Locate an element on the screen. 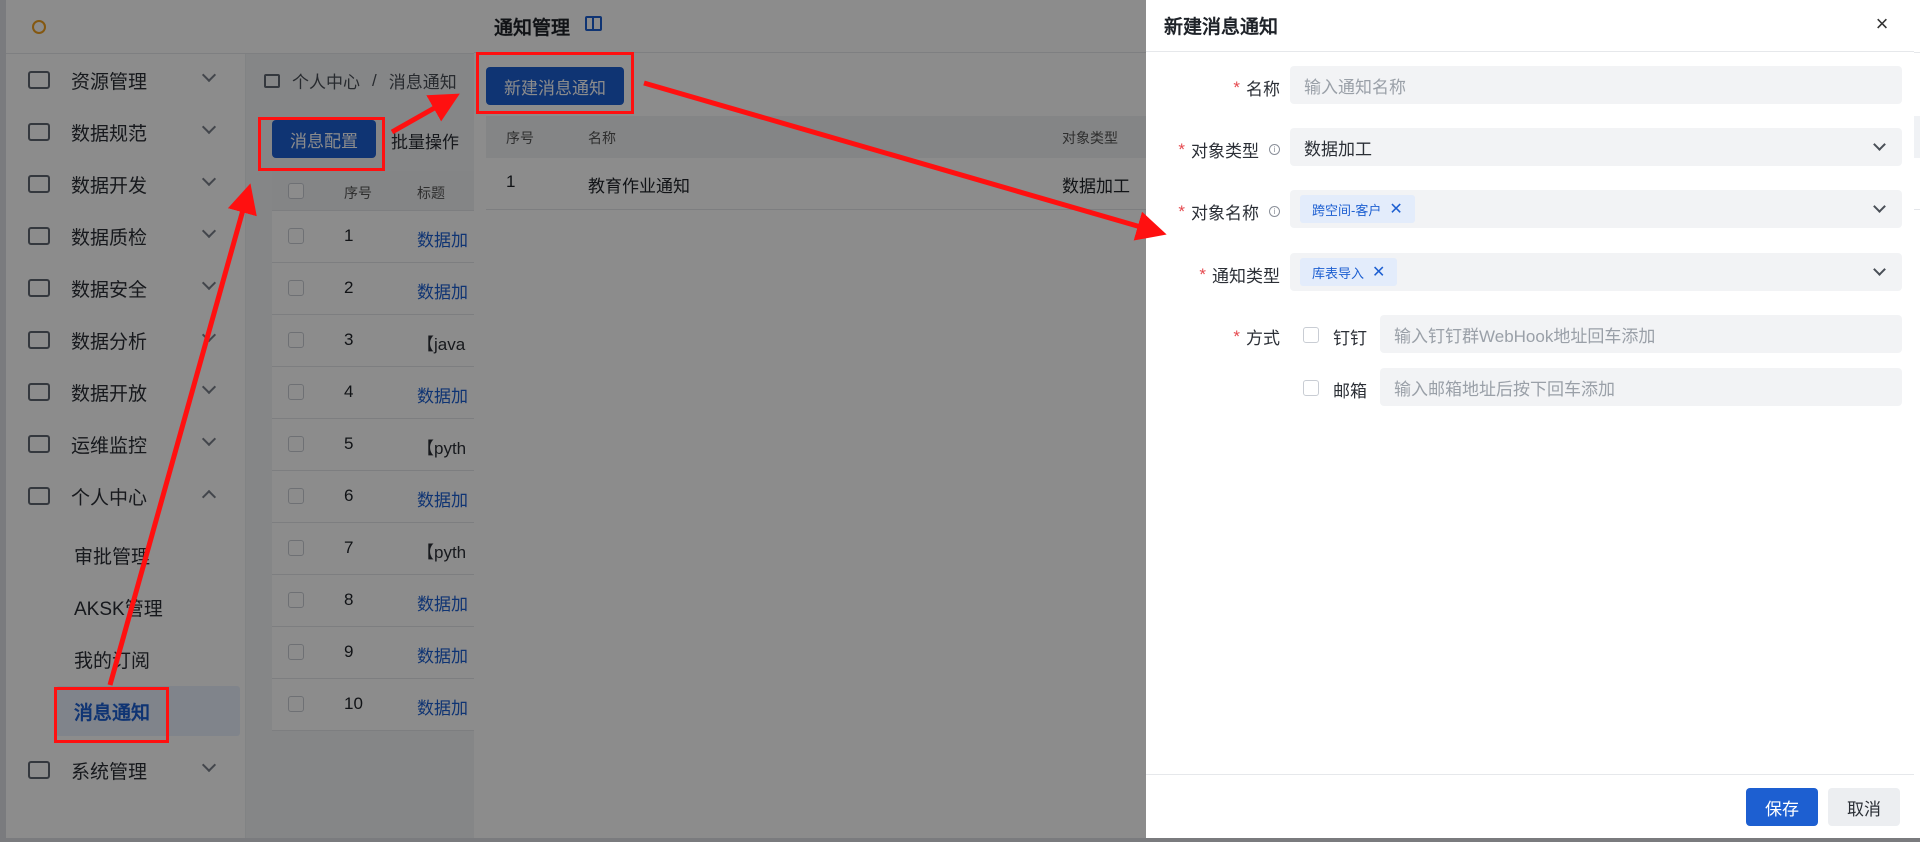  selected-tag: 库表导入 ✕ is located at coordinates (1349, 272).